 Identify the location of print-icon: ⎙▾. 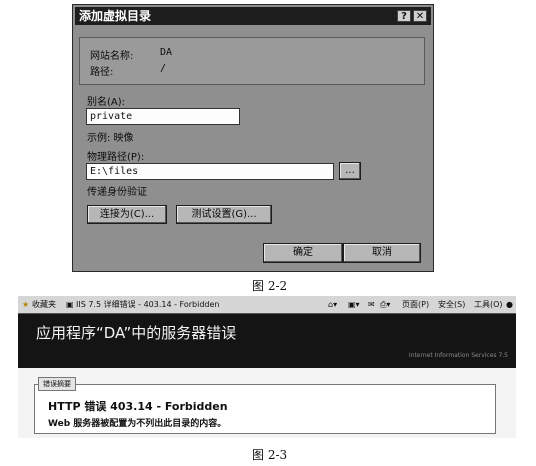
(385, 304).